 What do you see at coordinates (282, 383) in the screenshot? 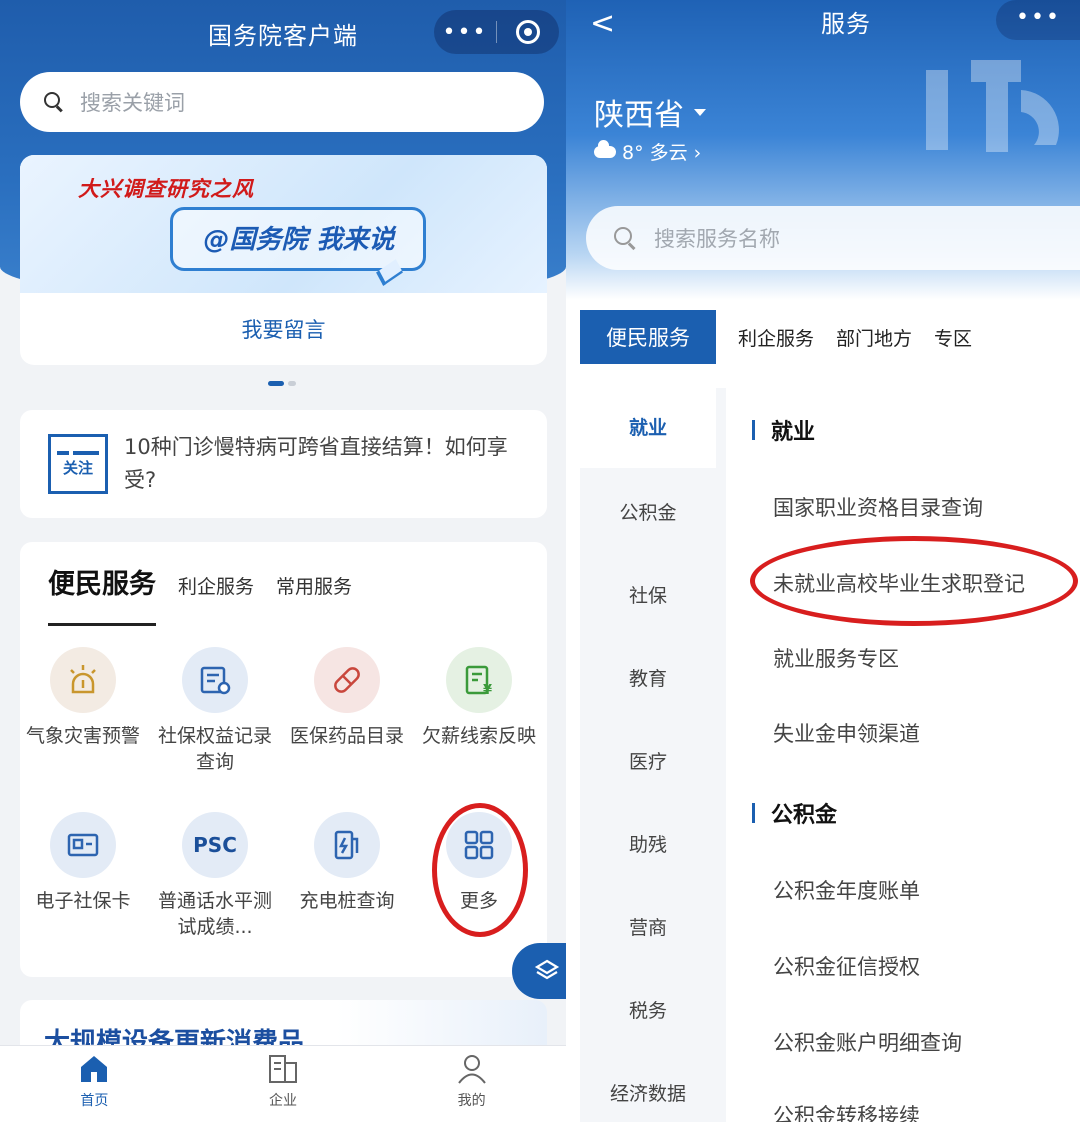
I see `carousel-indicator` at bounding box center [282, 383].